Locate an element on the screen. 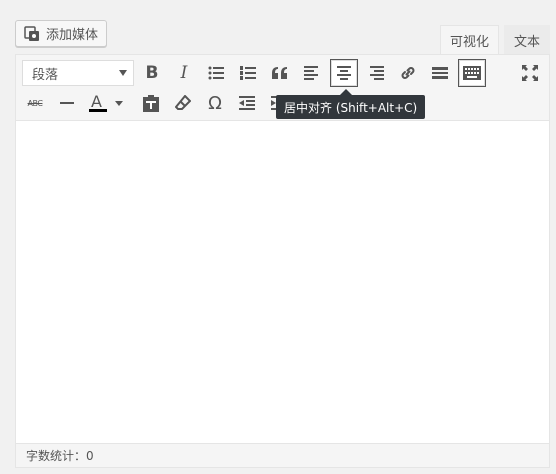  align-right-icon is located at coordinates (377, 73).